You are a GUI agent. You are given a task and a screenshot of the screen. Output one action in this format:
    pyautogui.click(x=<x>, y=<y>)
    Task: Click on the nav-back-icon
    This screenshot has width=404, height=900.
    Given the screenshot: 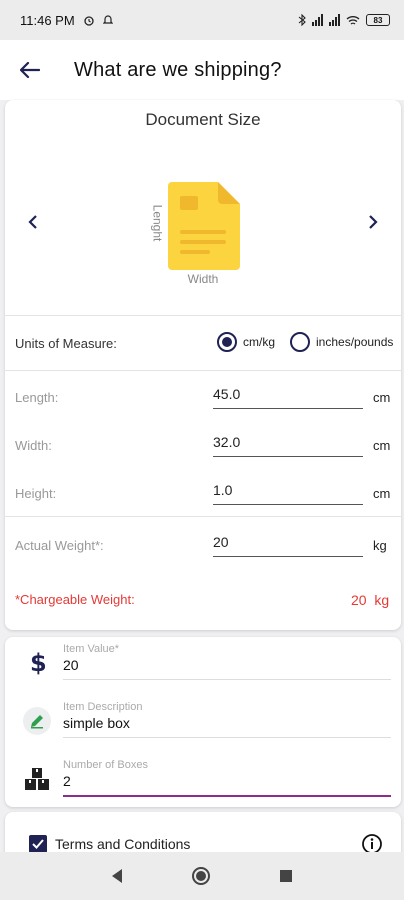 What is the action you would take?
    pyautogui.click(x=117, y=876)
    